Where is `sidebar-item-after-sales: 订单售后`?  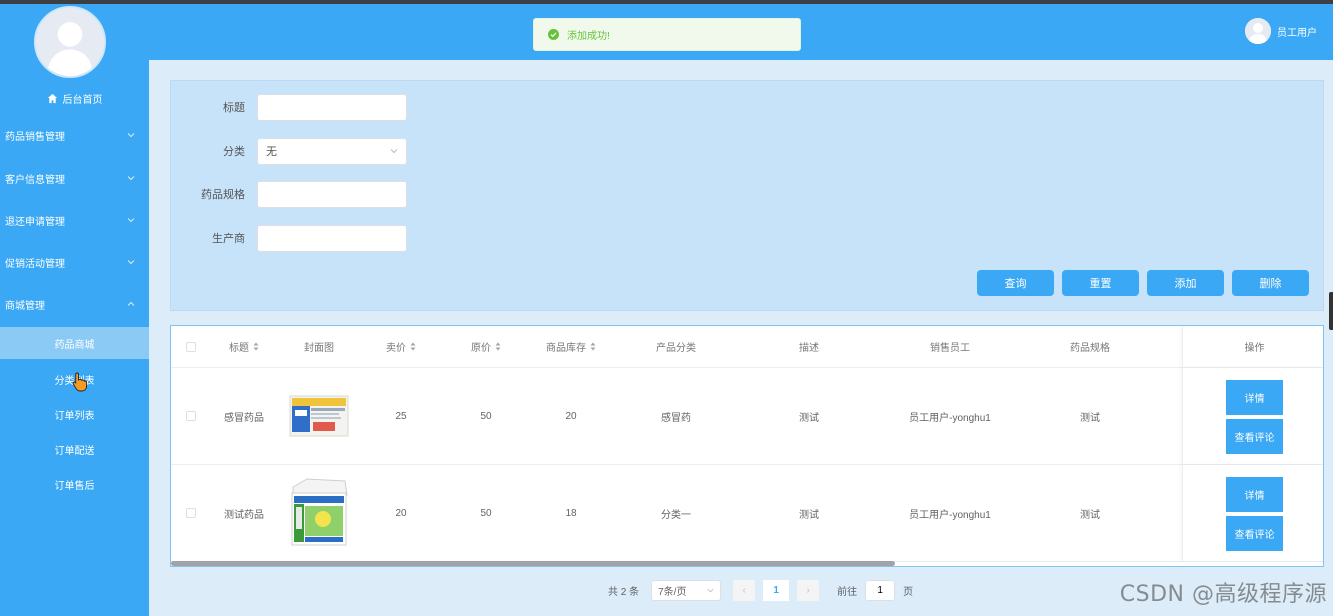 sidebar-item-after-sales: 订单售后 is located at coordinates (74, 484).